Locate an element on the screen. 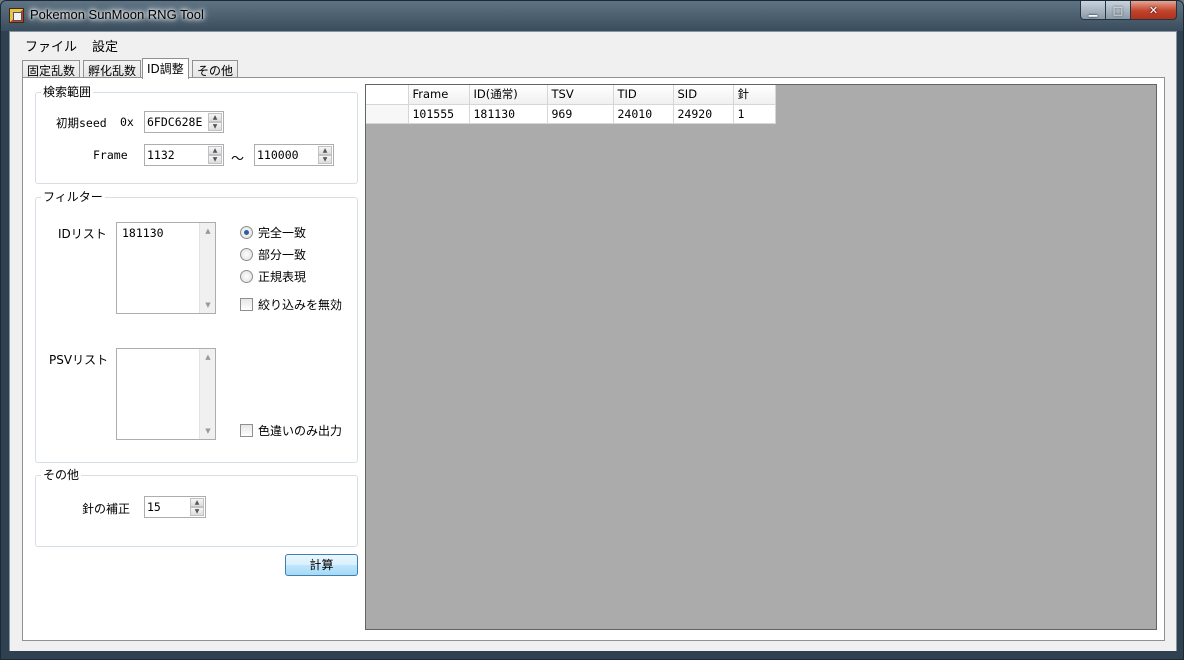 Image resolution: width=1184 pixels, height=660 pixels. grid-header-row: Frame ID(通常) TSV TID SID 針 is located at coordinates (571, 95).